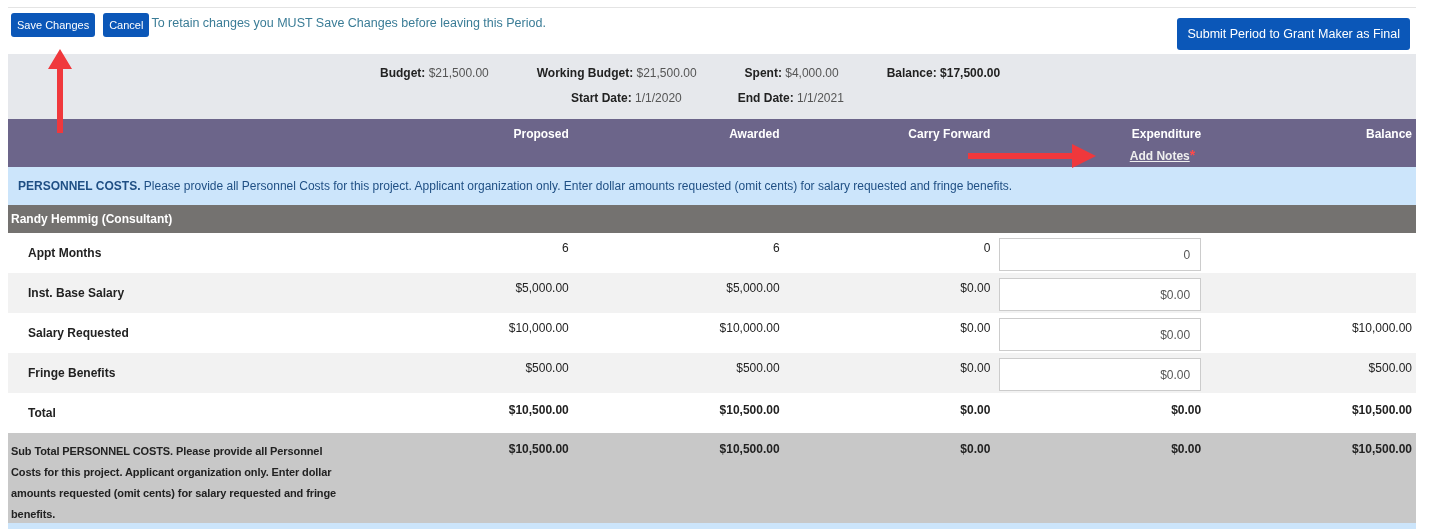 The height and width of the screenshot is (529, 1430). I want to click on summary-field: End Date: 1/1/2021, so click(790, 98).